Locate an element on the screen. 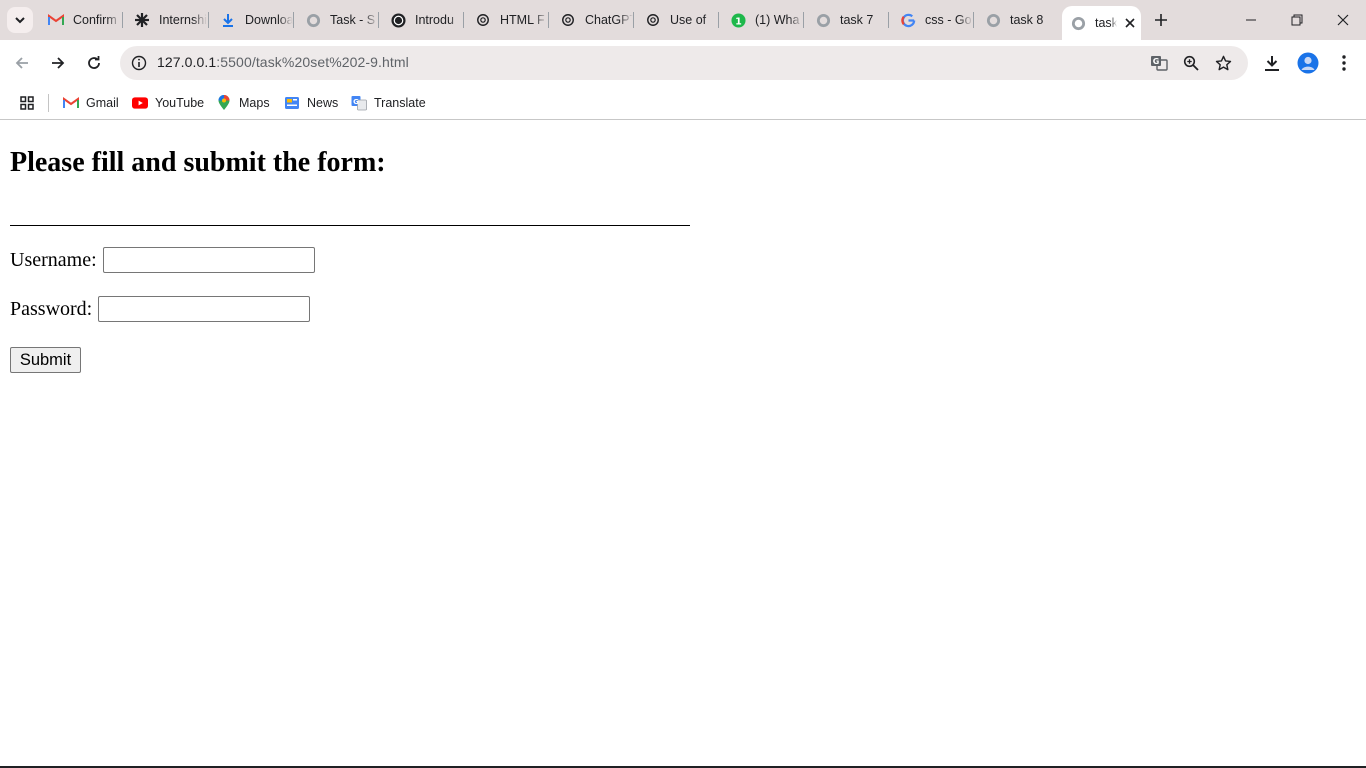 This screenshot has height=768, width=1366. tab-title: HTML F is located at coordinates (522, 20).